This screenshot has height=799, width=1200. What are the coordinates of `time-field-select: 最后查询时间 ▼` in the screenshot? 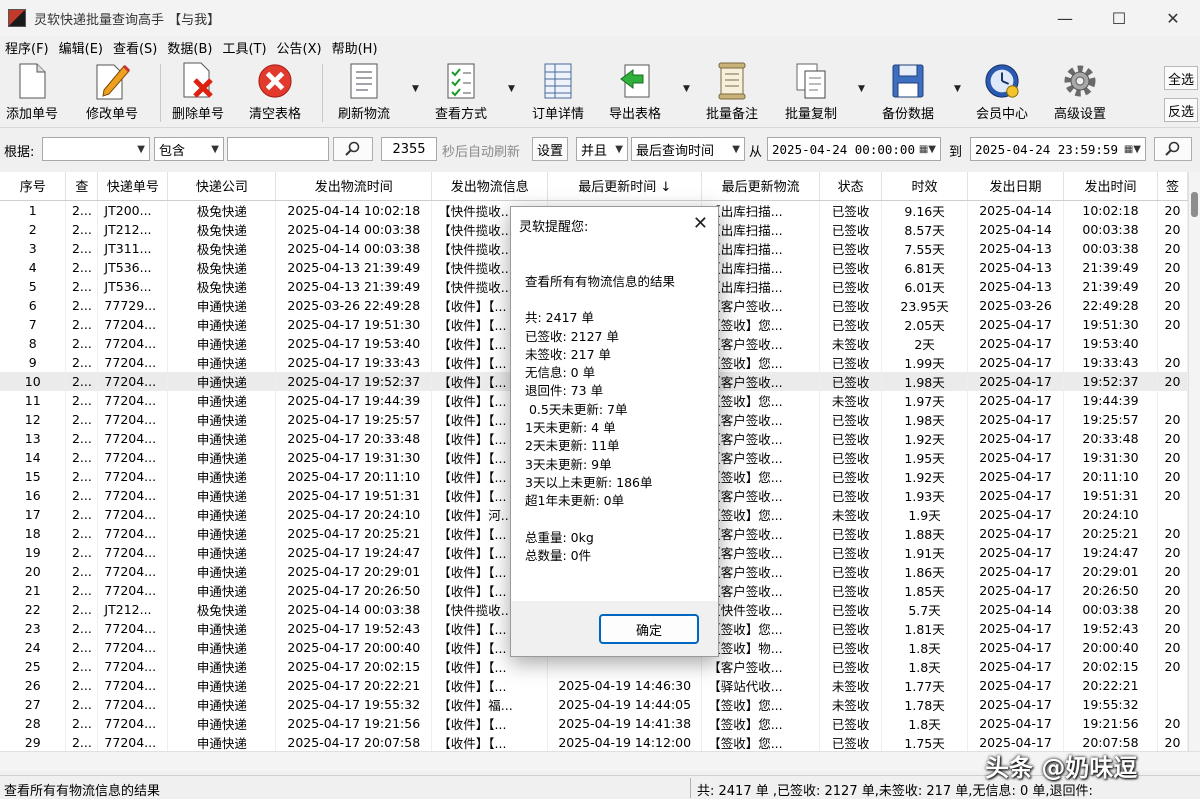 It's located at (688, 149).